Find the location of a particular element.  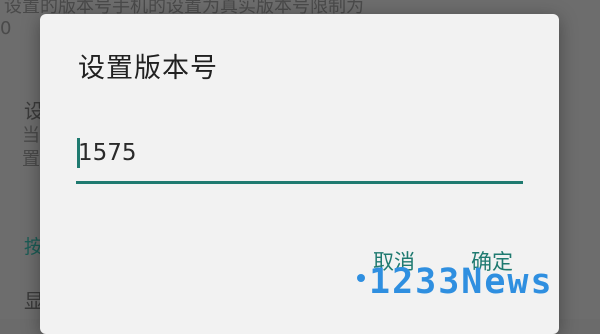

watermark-logo: 1233News is located at coordinates (455, 282).